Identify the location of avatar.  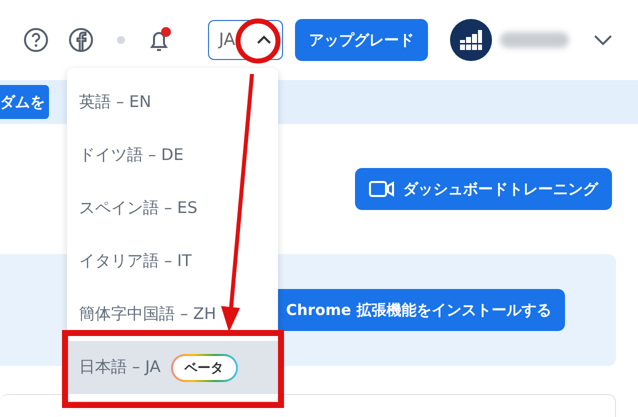
(471, 40).